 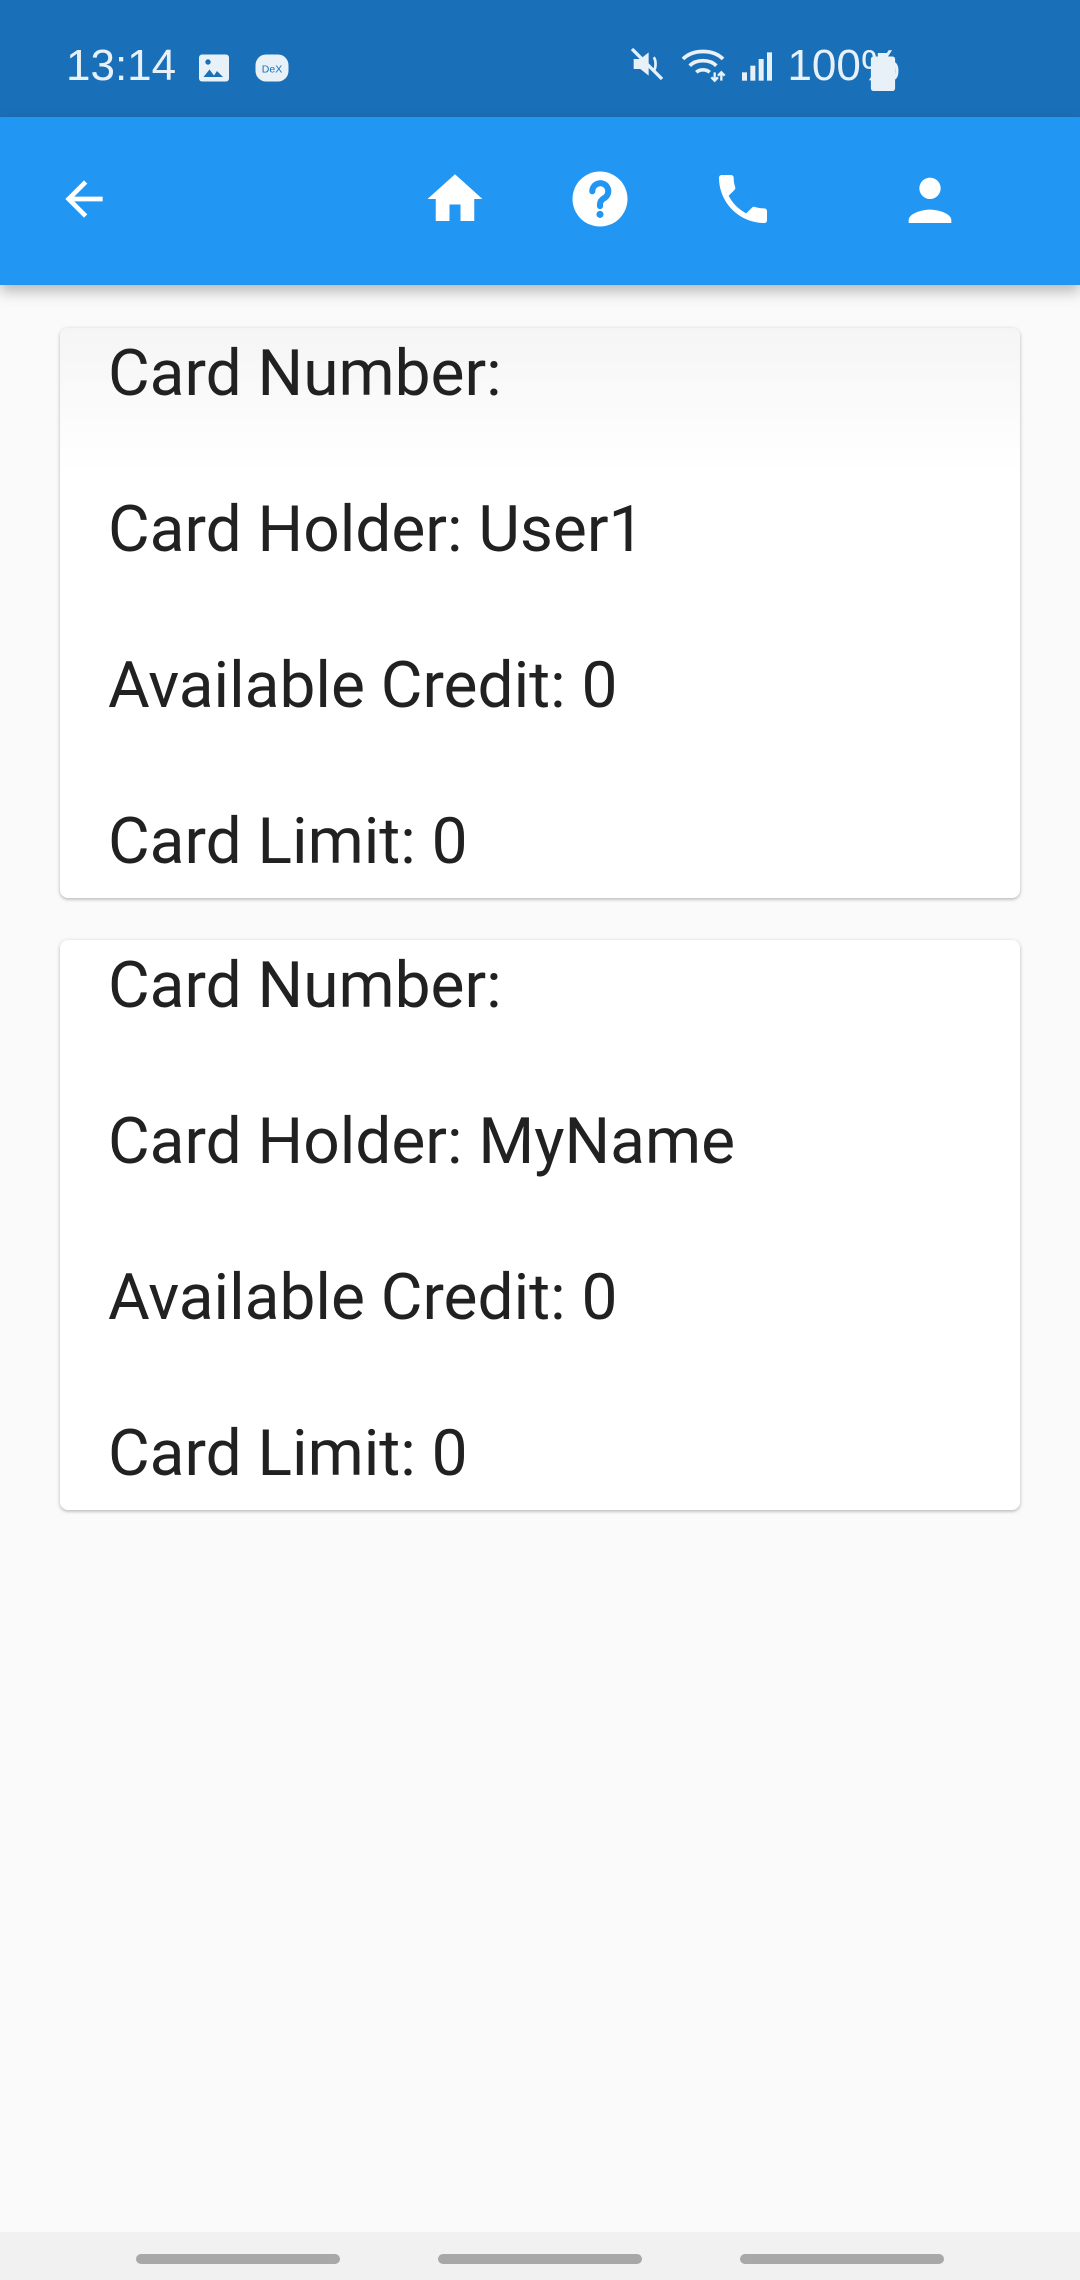 I want to click on status-bar: 13:14 DeX 100%, so click(x=540, y=58).